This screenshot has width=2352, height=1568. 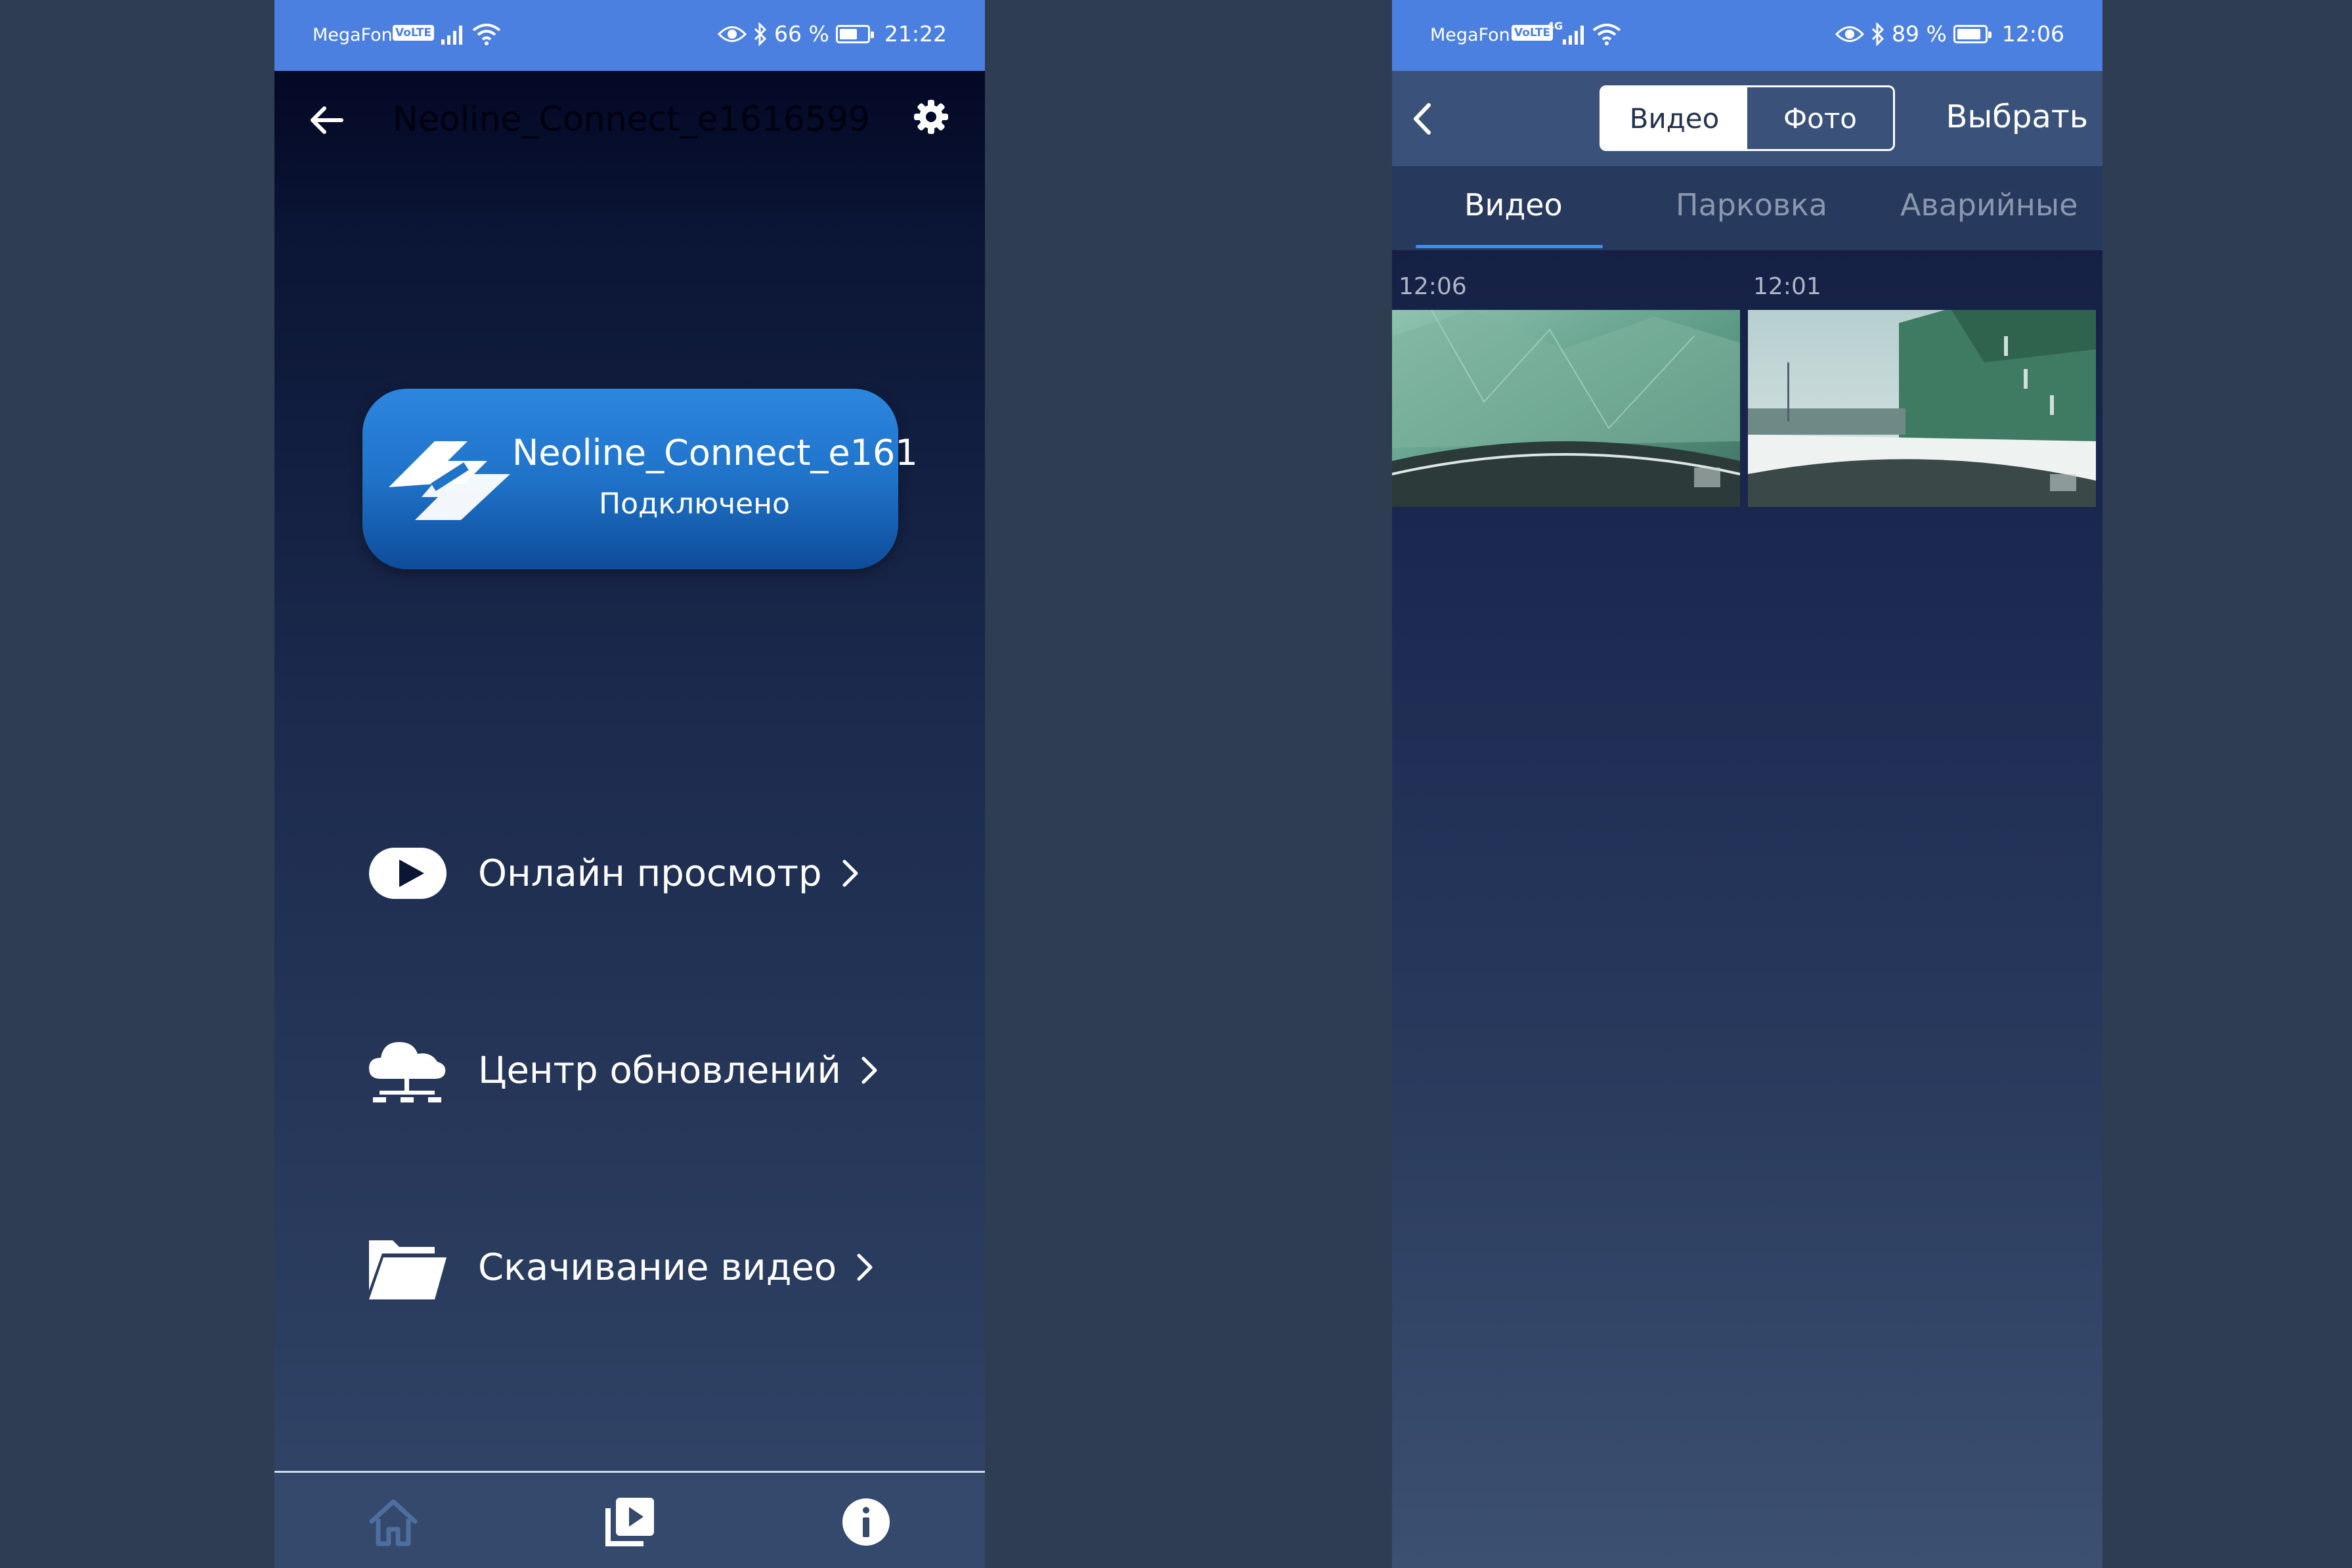 I want to click on status-bar: MegaFon VoLTE 4G 89 % 12:06, so click(x=1747, y=36).